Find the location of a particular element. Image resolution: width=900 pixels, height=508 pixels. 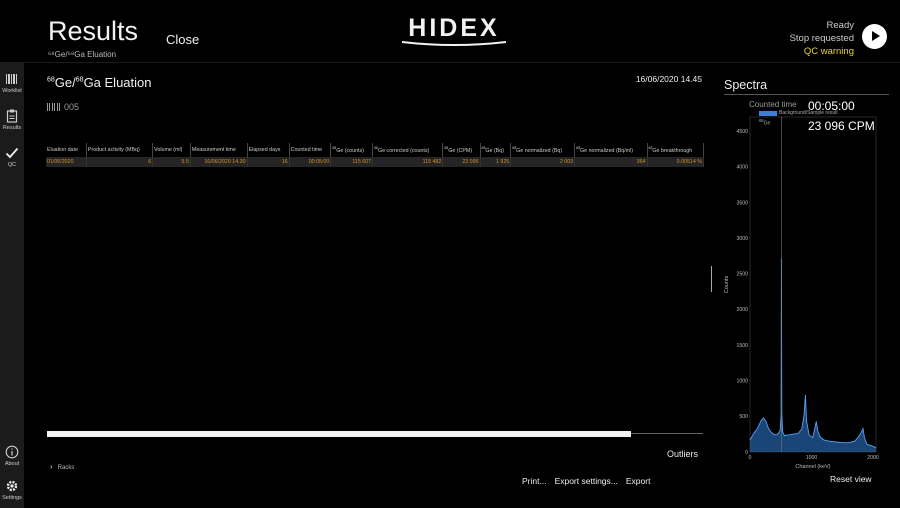

outliers-button: Outliers is located at coordinates (682, 454).